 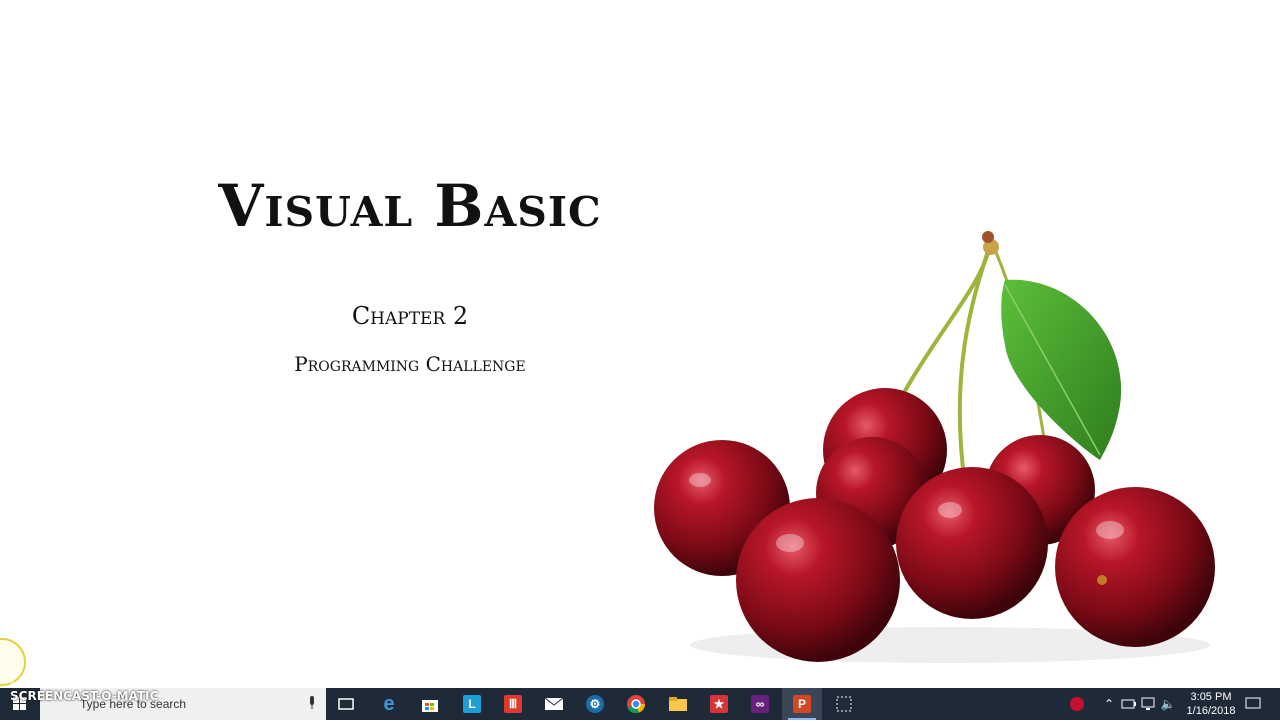 I want to click on visual-studio-icon: ∞, so click(x=760, y=704).